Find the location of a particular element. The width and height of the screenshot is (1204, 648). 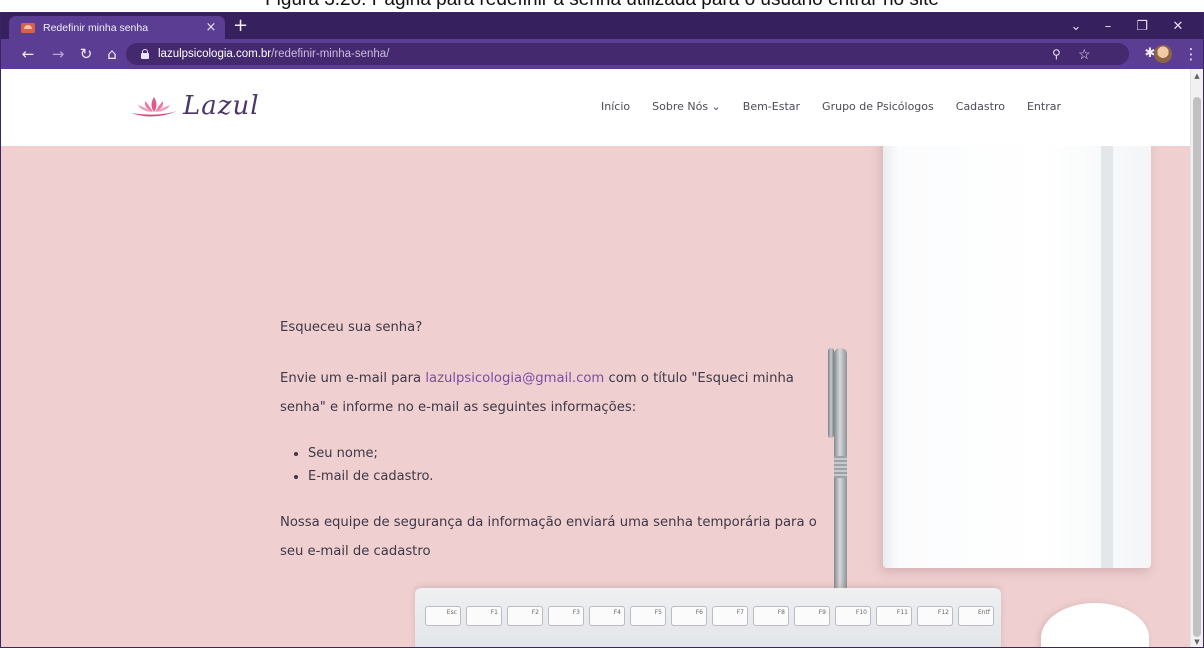

site-logo: Lazul is located at coordinates (194, 106).